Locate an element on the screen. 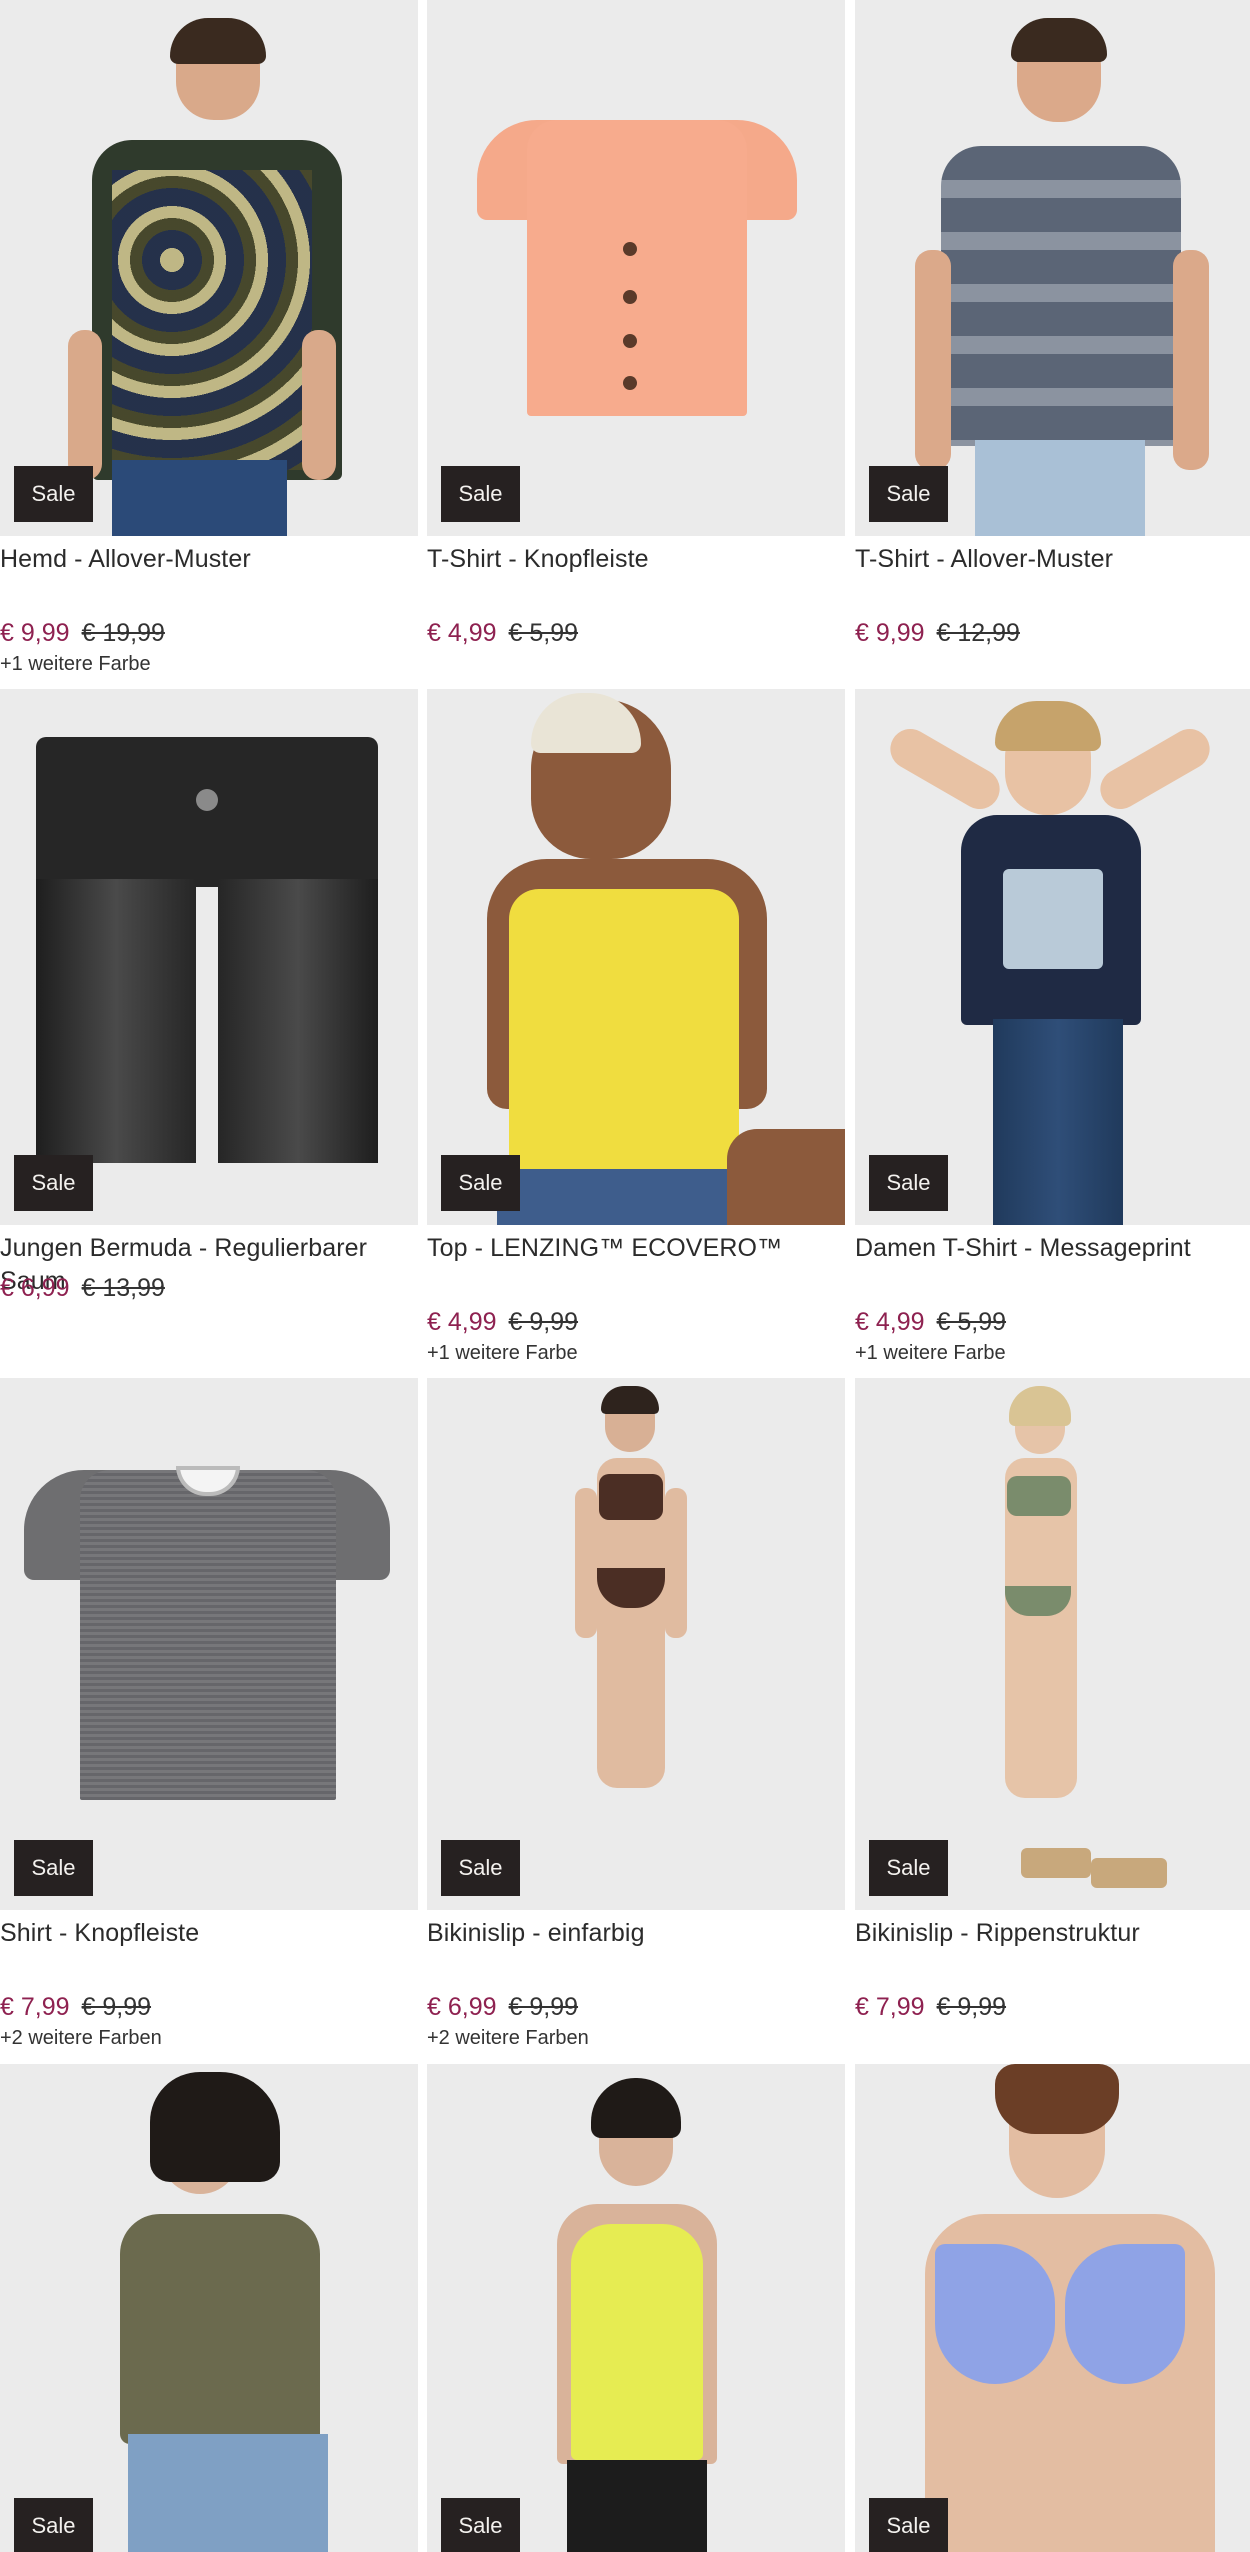 This screenshot has height=2552, width=1250. product-prices: € 4,99 € 9,99 is located at coordinates (636, 1322).